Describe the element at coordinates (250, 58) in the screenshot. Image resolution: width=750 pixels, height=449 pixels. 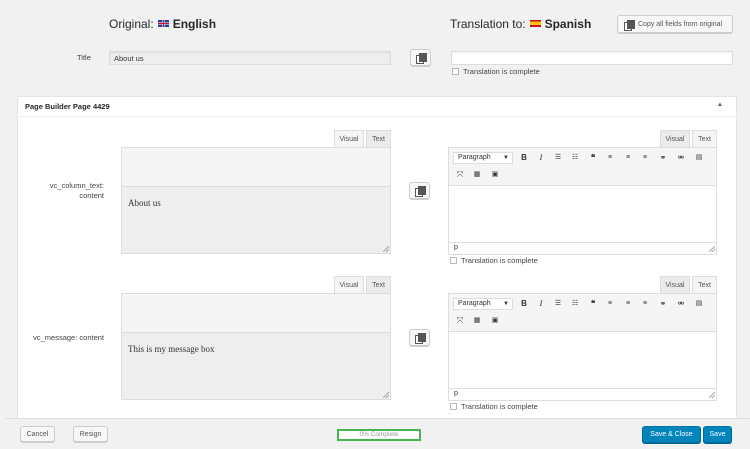
I see `title-original-field: About us` at that location.